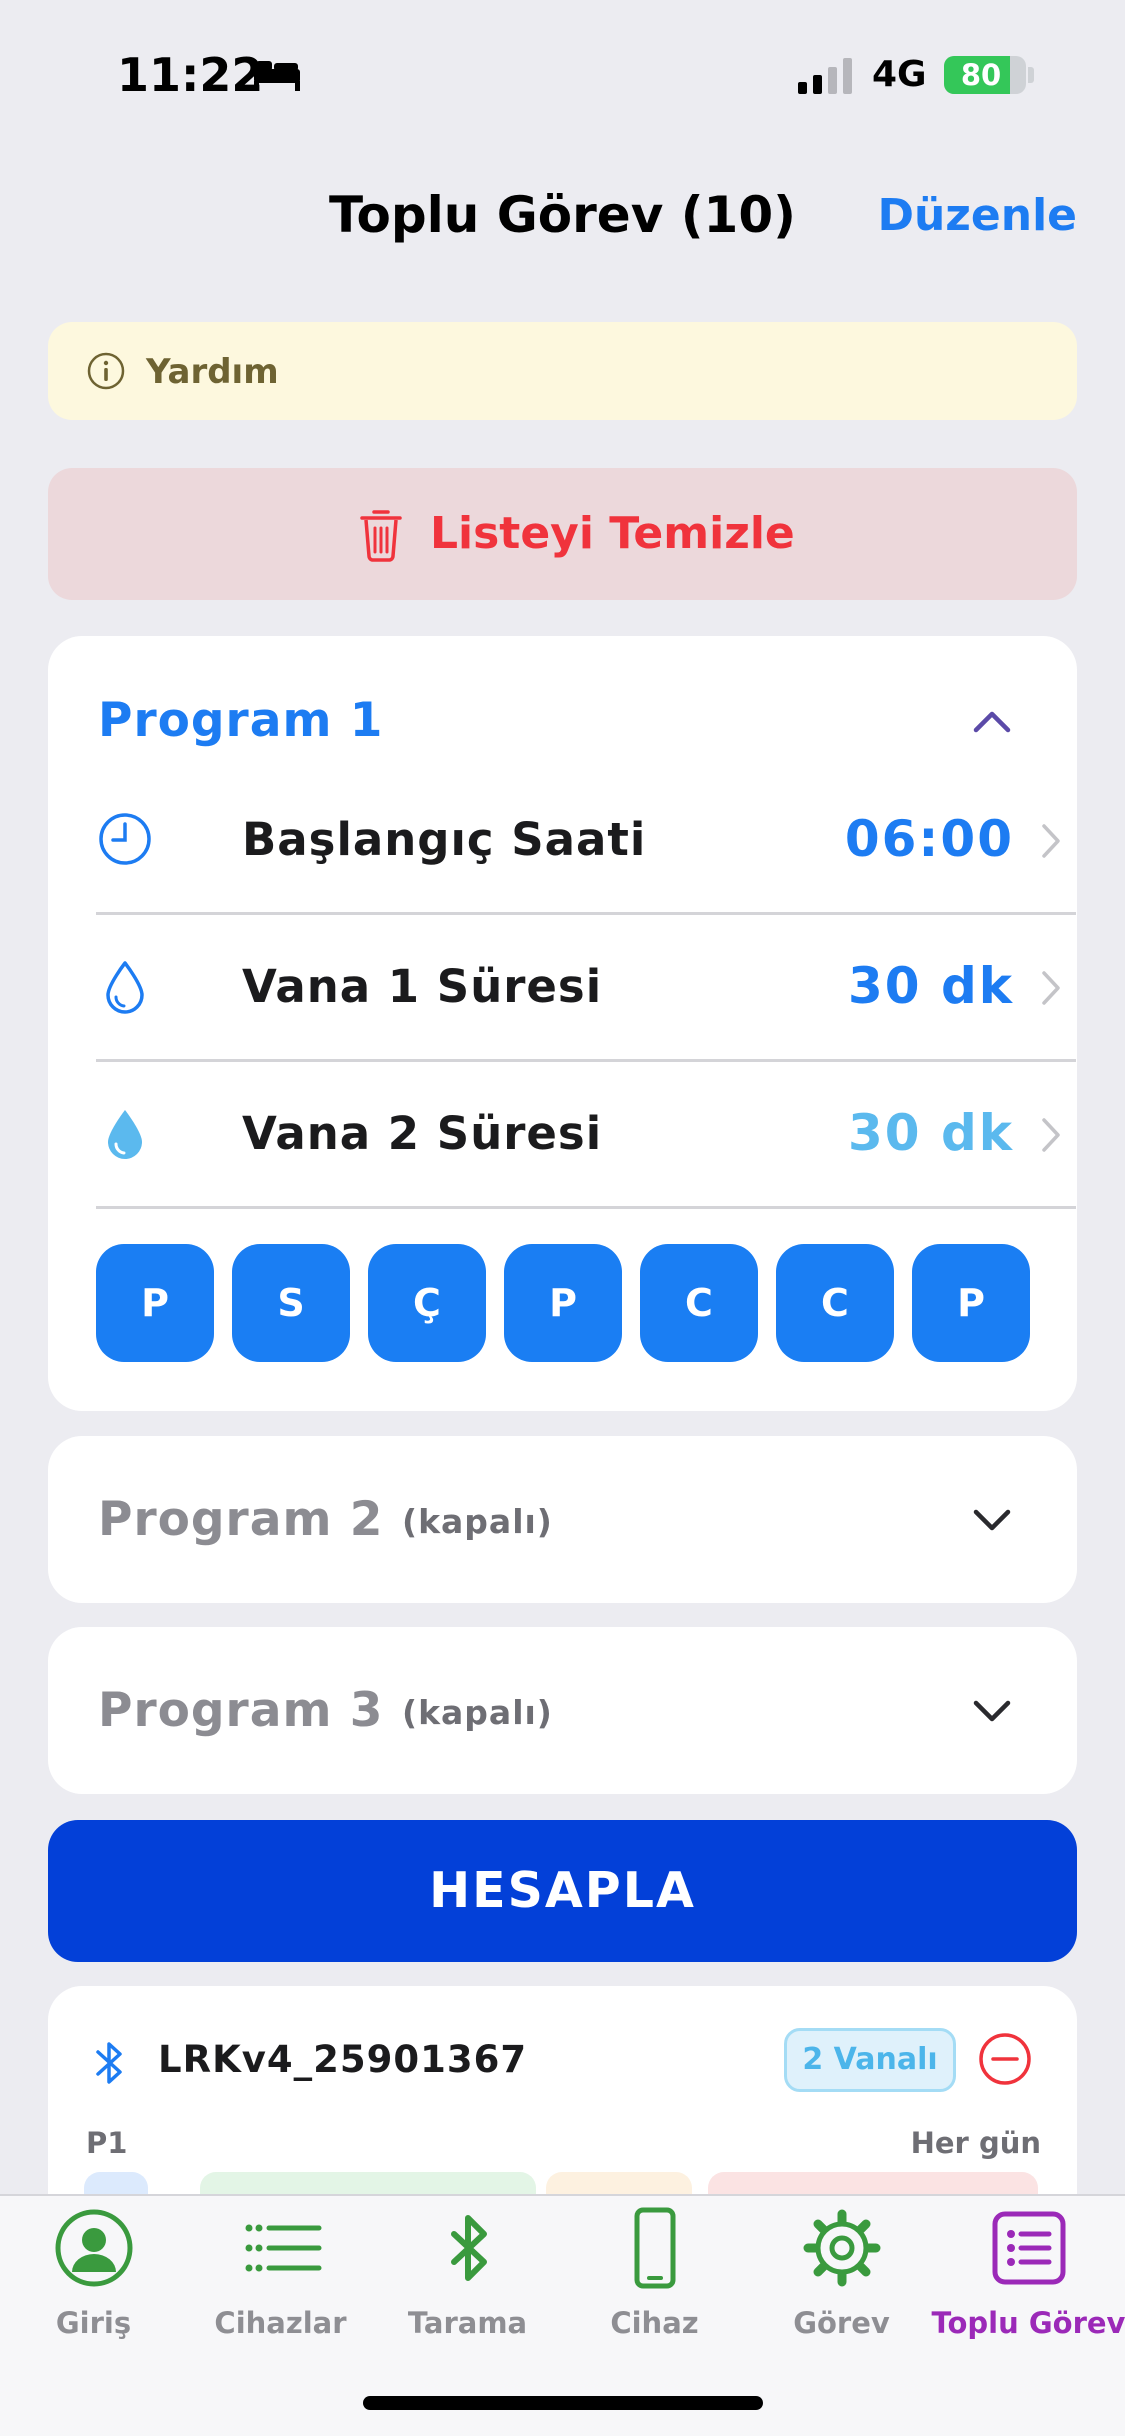 This screenshot has height=2436, width=1125. What do you see at coordinates (971, 1303) in the screenshot?
I see `day-button-sunday: P` at bounding box center [971, 1303].